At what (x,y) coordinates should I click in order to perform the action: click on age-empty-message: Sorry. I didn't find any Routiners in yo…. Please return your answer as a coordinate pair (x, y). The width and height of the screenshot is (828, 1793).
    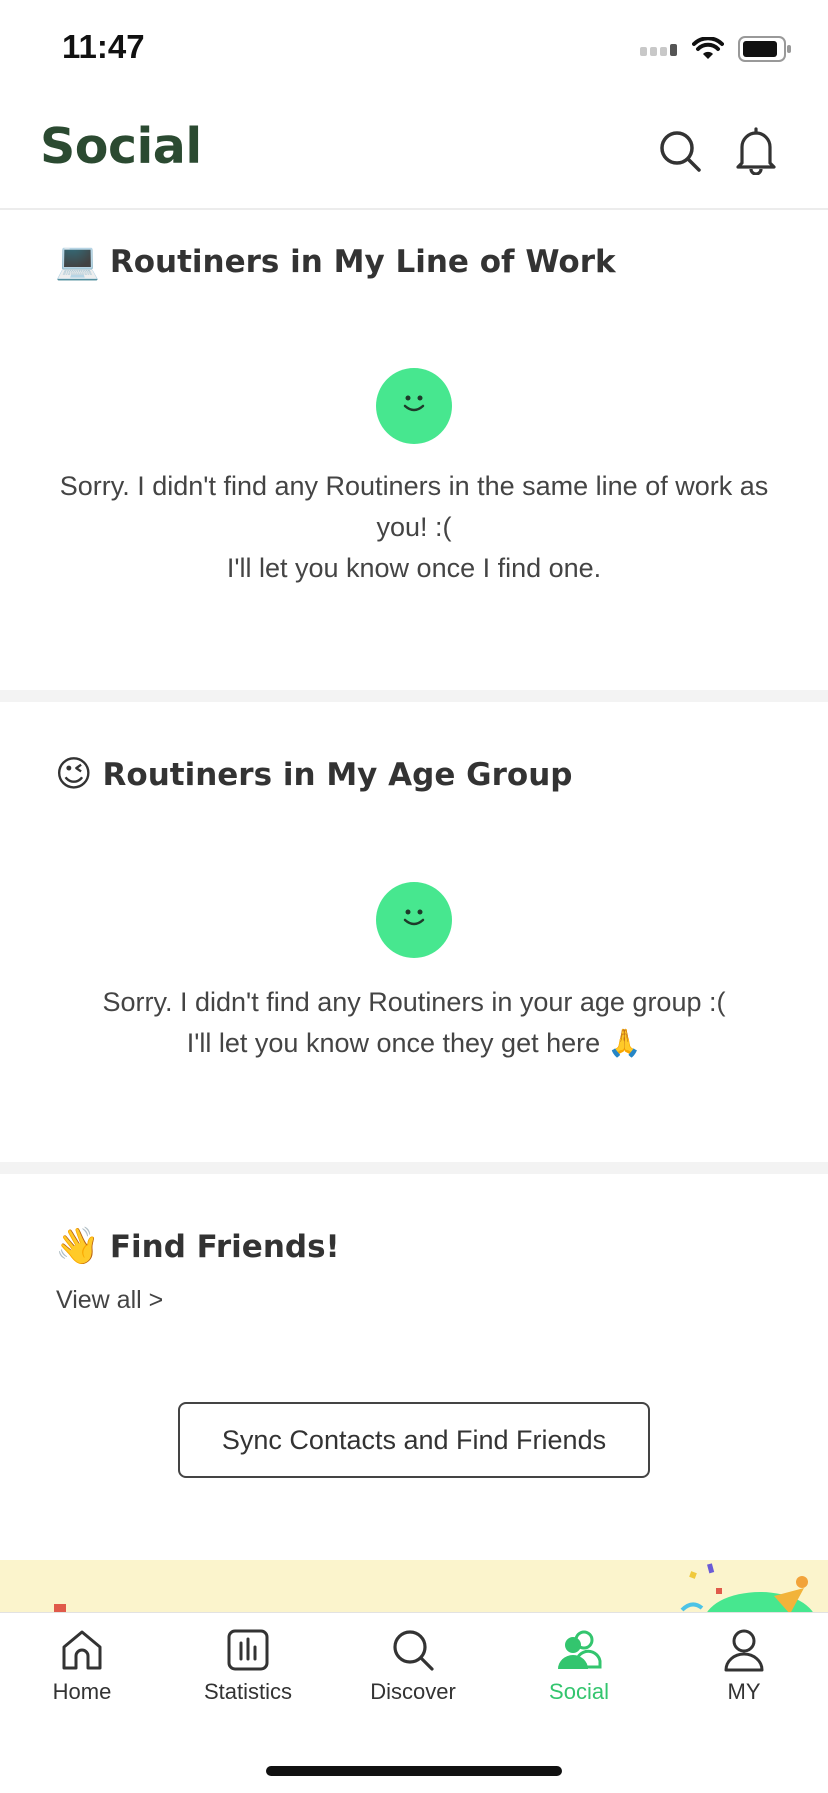
    Looking at the image, I should click on (414, 1023).